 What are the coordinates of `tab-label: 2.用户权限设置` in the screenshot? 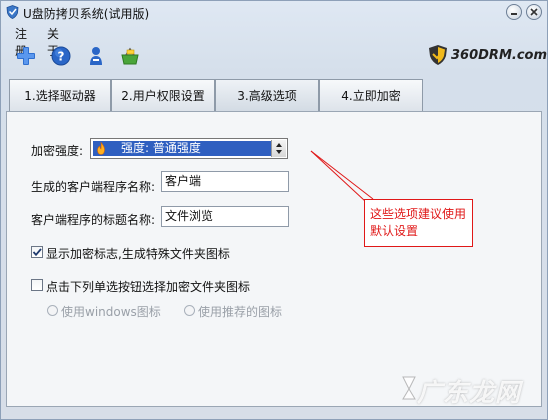 It's located at (163, 96).